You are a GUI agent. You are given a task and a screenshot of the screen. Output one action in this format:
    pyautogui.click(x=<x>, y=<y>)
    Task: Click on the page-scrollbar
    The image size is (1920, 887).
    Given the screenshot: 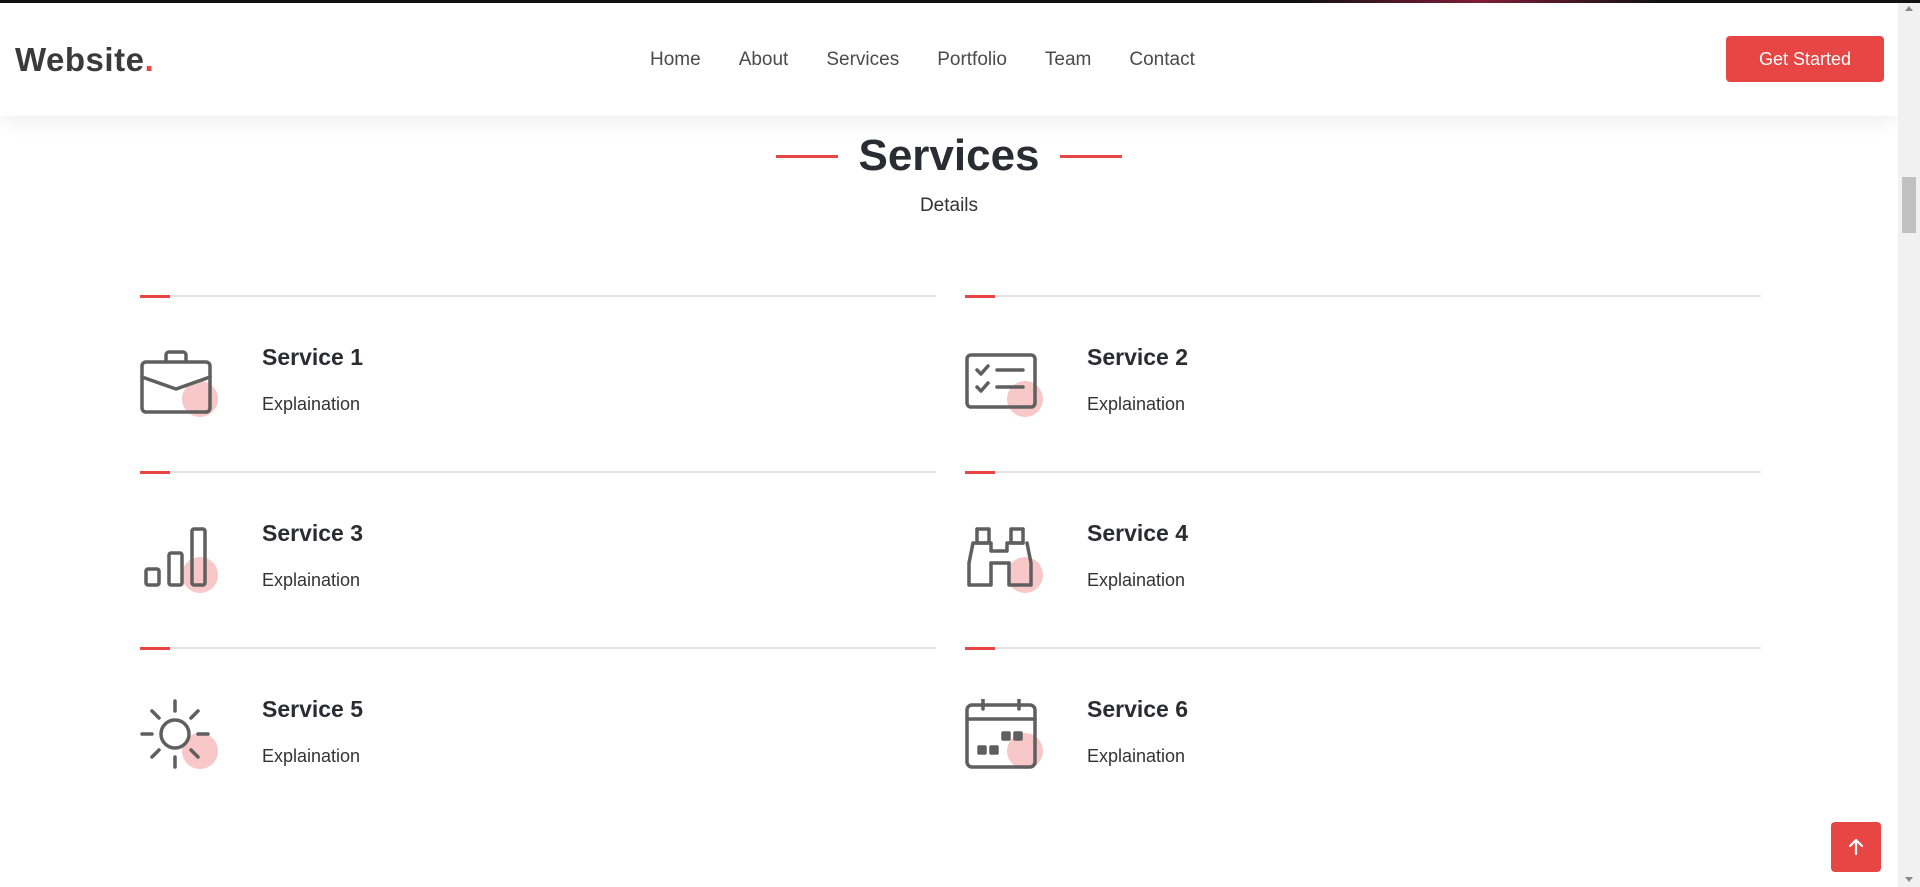 What is the action you would take?
    pyautogui.click(x=1909, y=445)
    